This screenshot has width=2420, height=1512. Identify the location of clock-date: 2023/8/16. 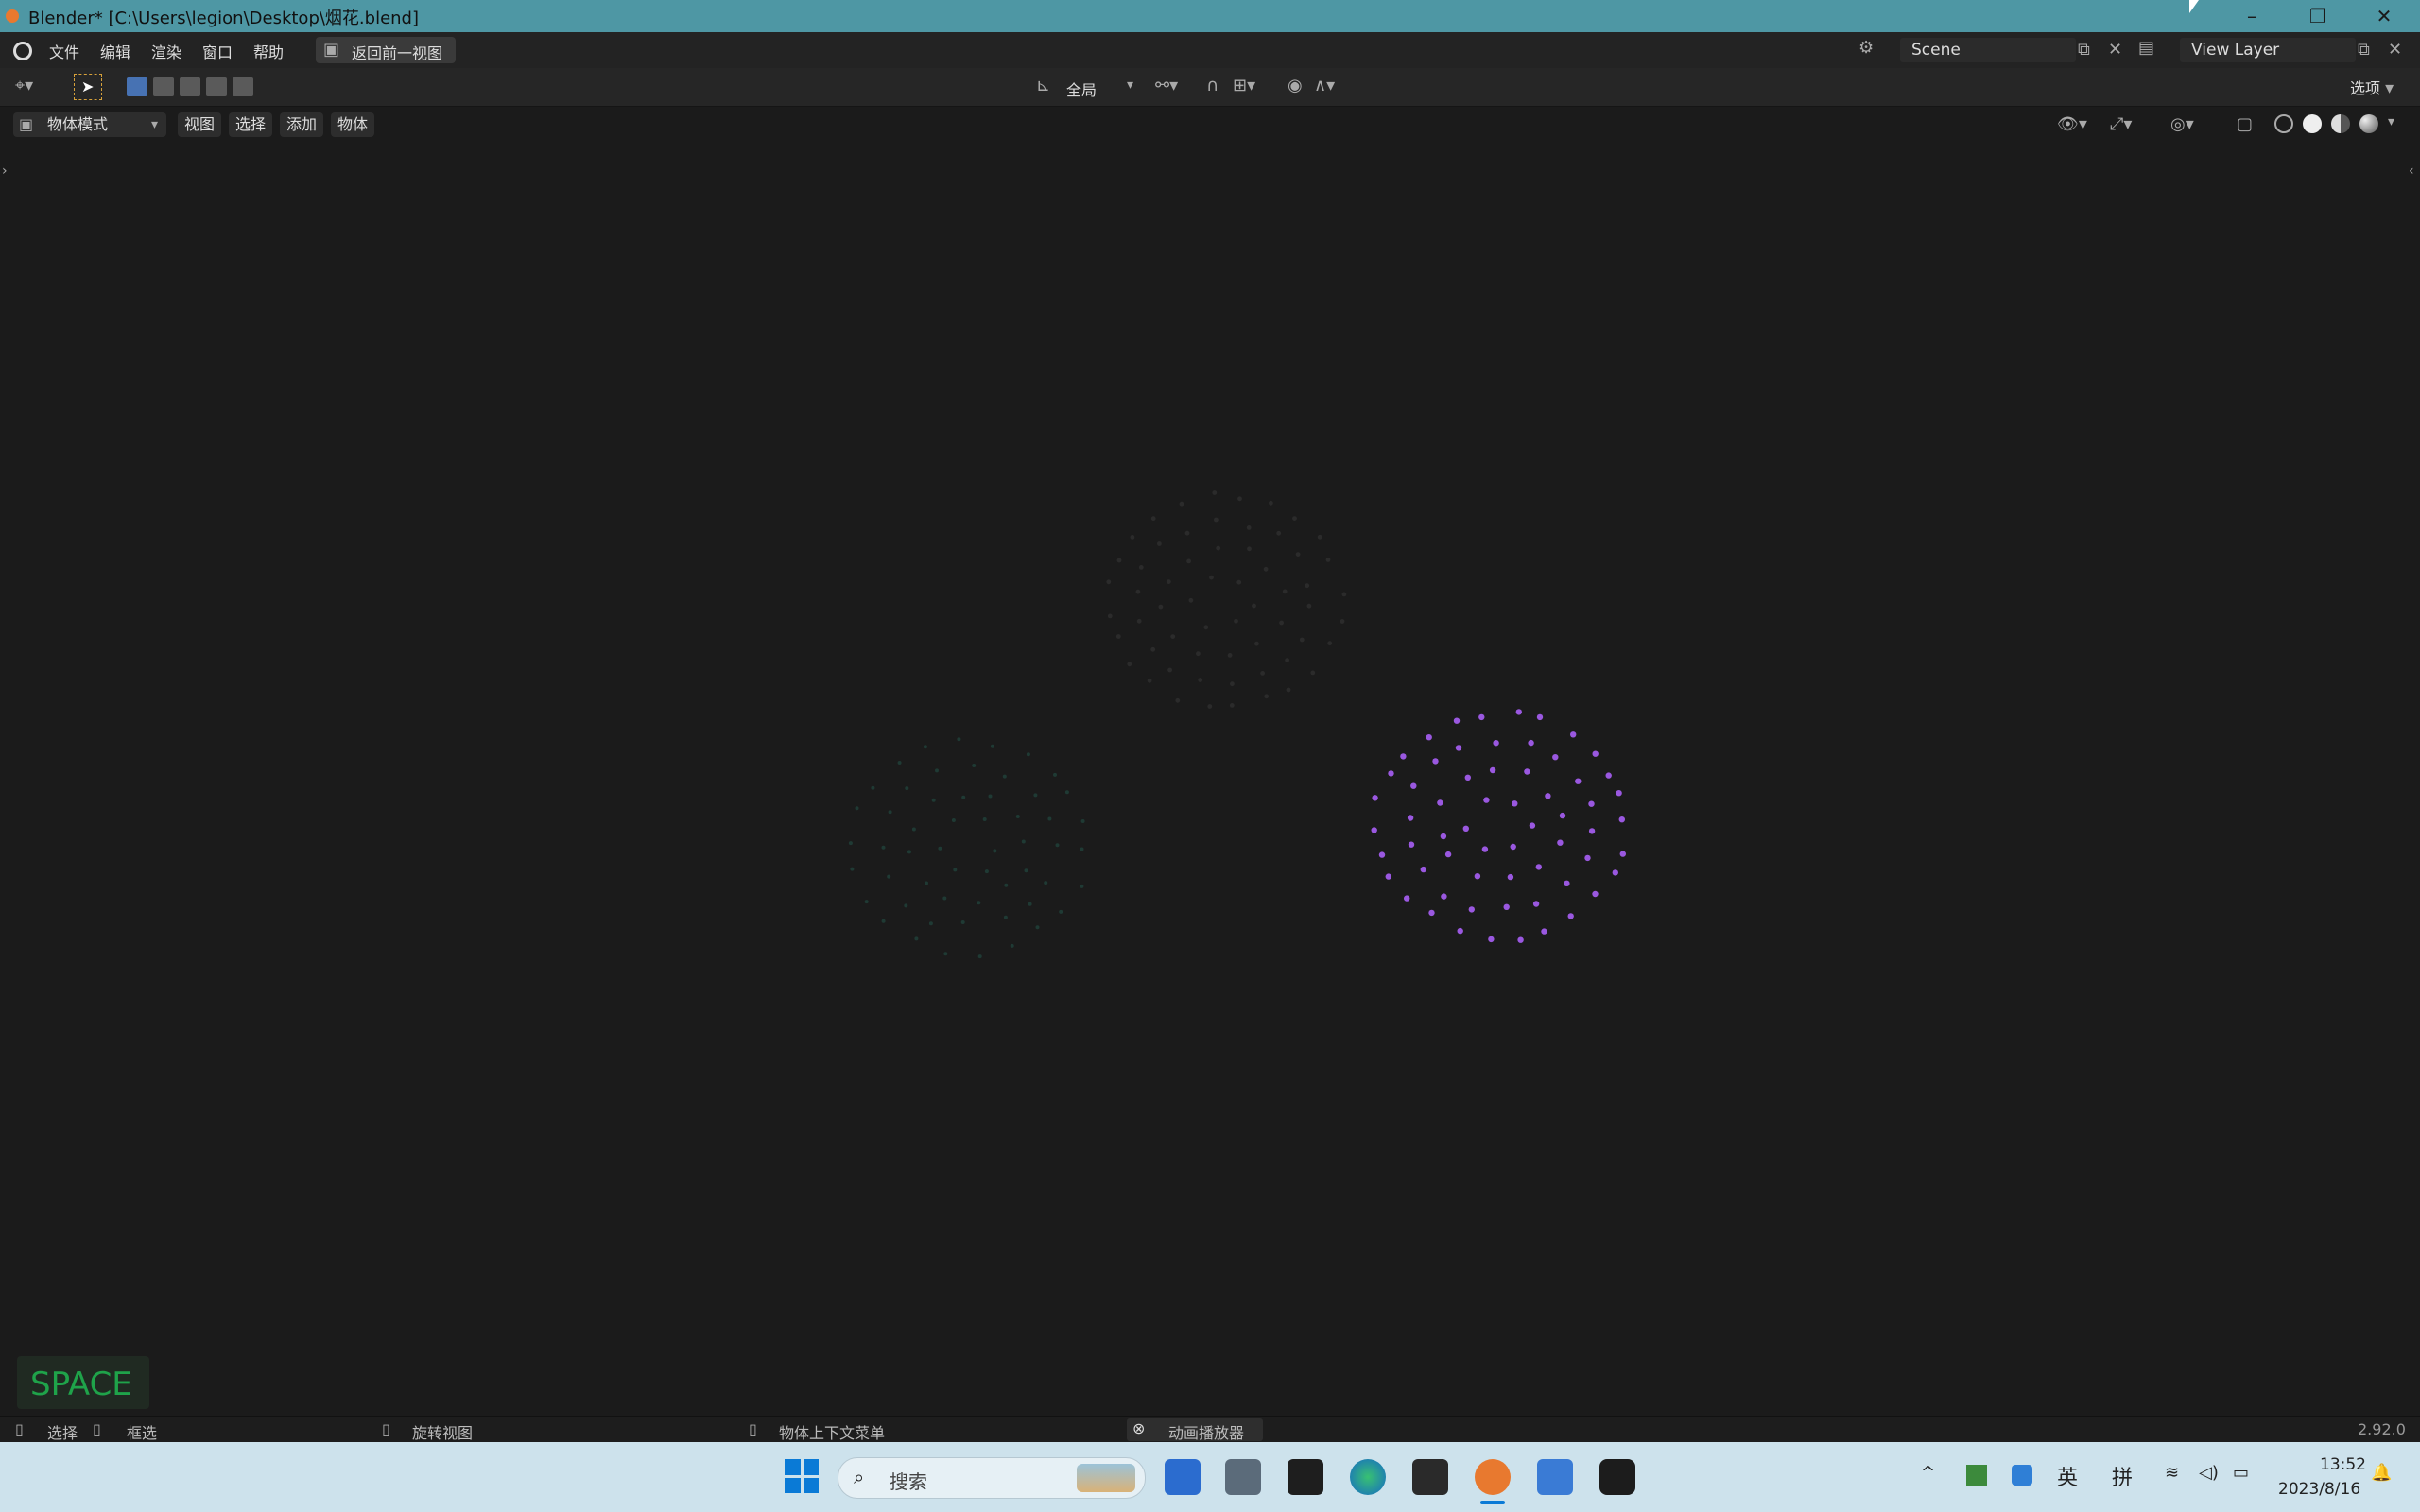
(2319, 1489).